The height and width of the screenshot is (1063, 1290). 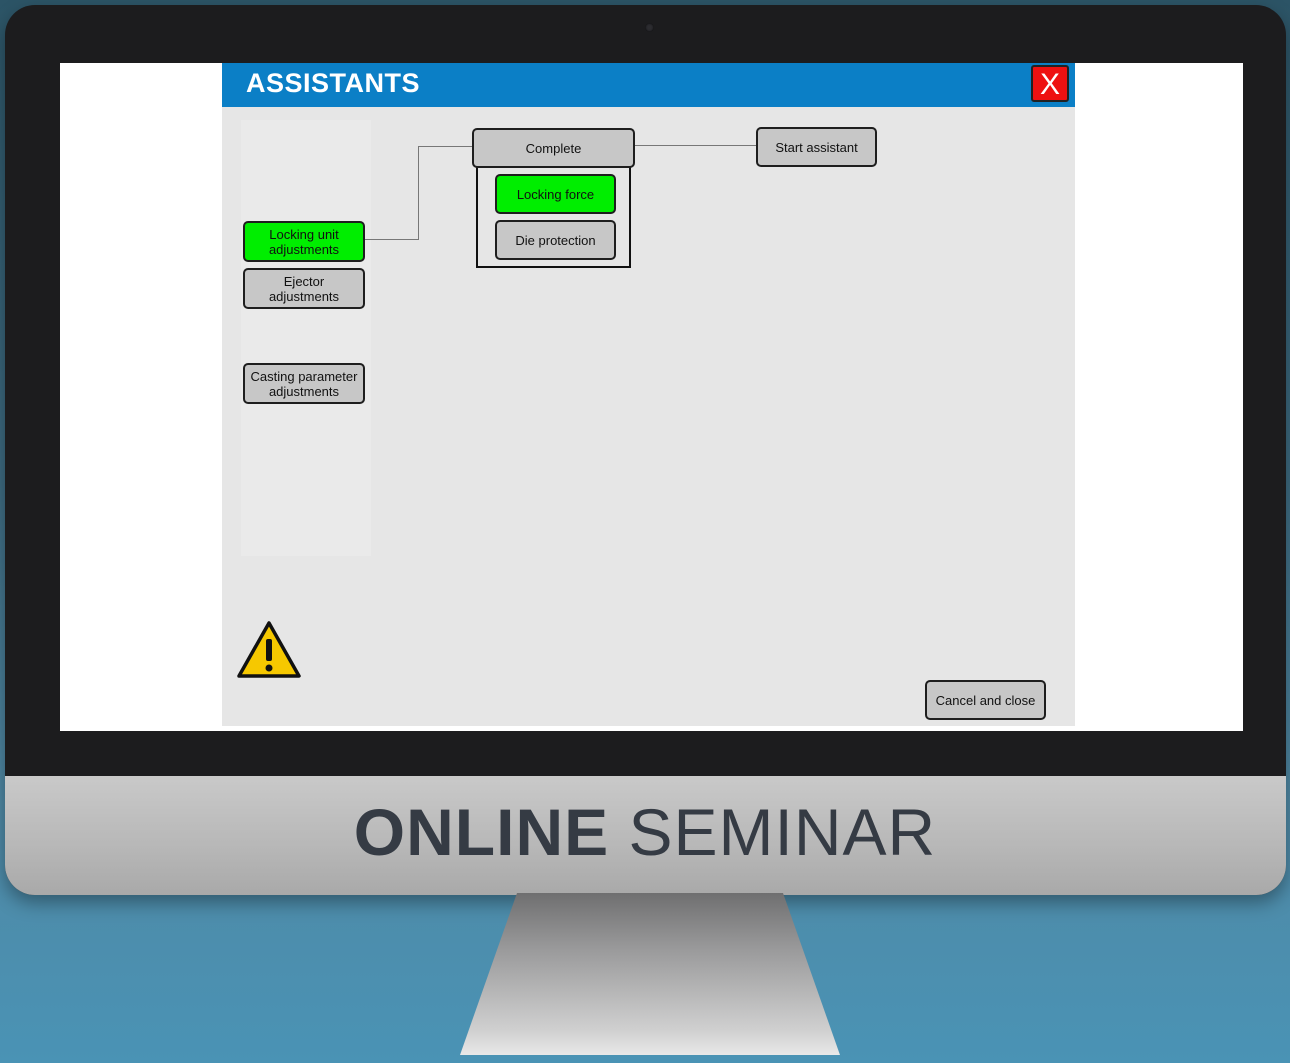 I want to click on sidebar-item-label: Locking unit adjustments, so click(x=304, y=241).